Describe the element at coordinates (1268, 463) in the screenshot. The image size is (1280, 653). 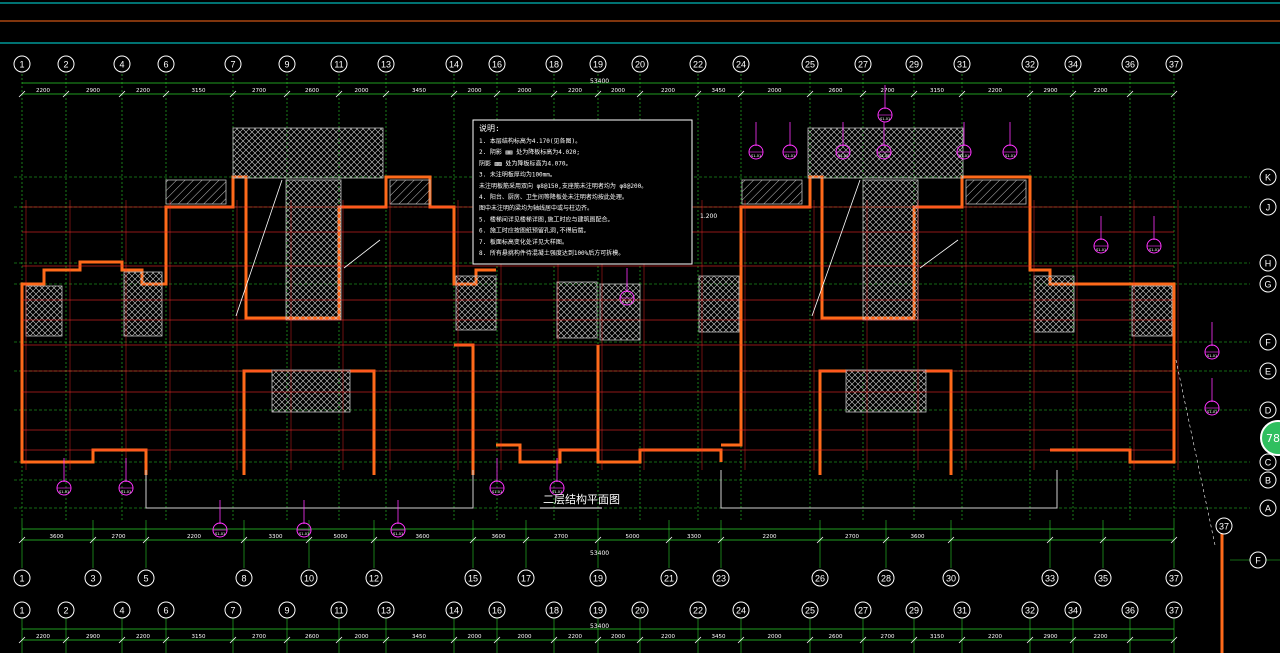
I see `row-axis-bubble-C-label: C` at that location.